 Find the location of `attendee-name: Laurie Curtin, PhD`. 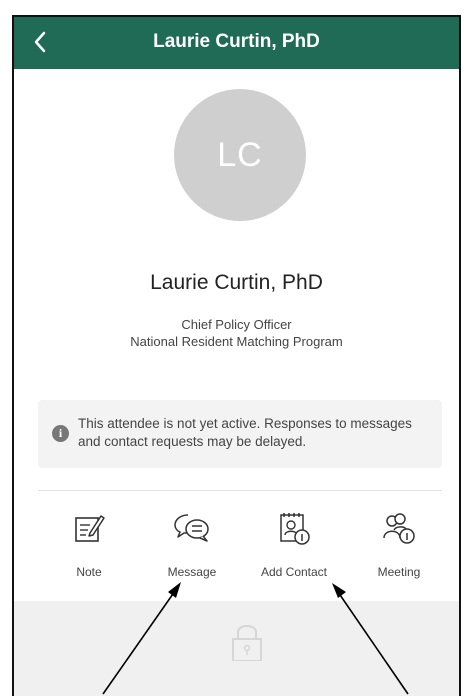

attendee-name: Laurie Curtin, PhD is located at coordinates (236, 282).